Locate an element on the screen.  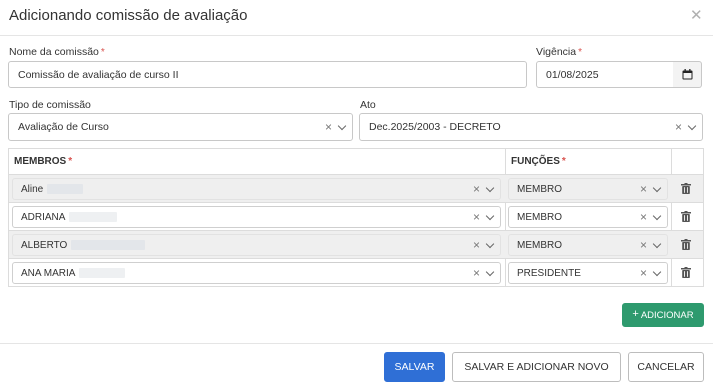
table-row: ADRIANA × MEMBRO × is located at coordinates (356, 216).